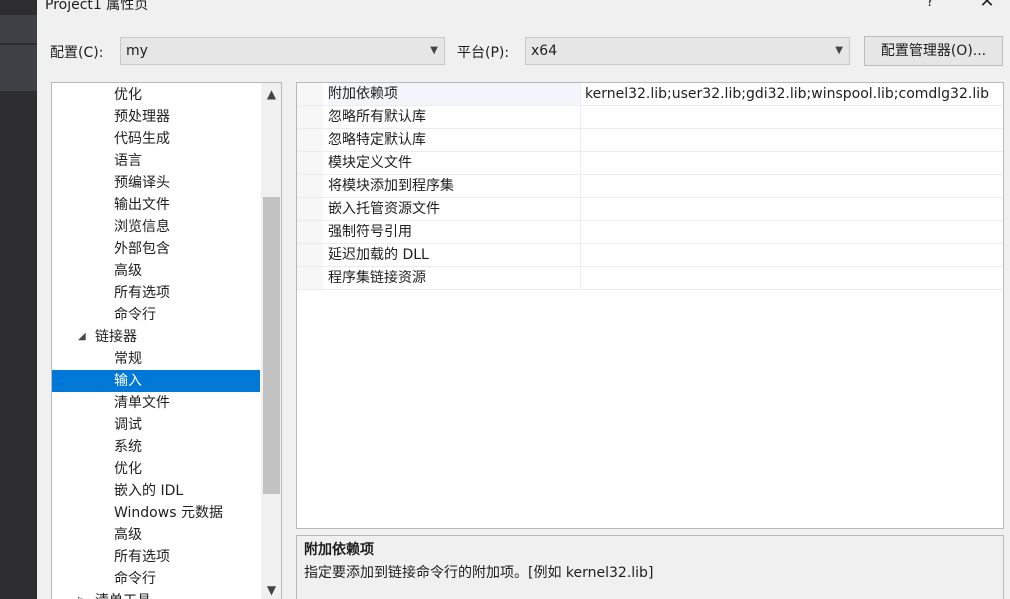 The width and height of the screenshot is (1010, 599). I want to click on tree-item-label: 调试, so click(128, 425).